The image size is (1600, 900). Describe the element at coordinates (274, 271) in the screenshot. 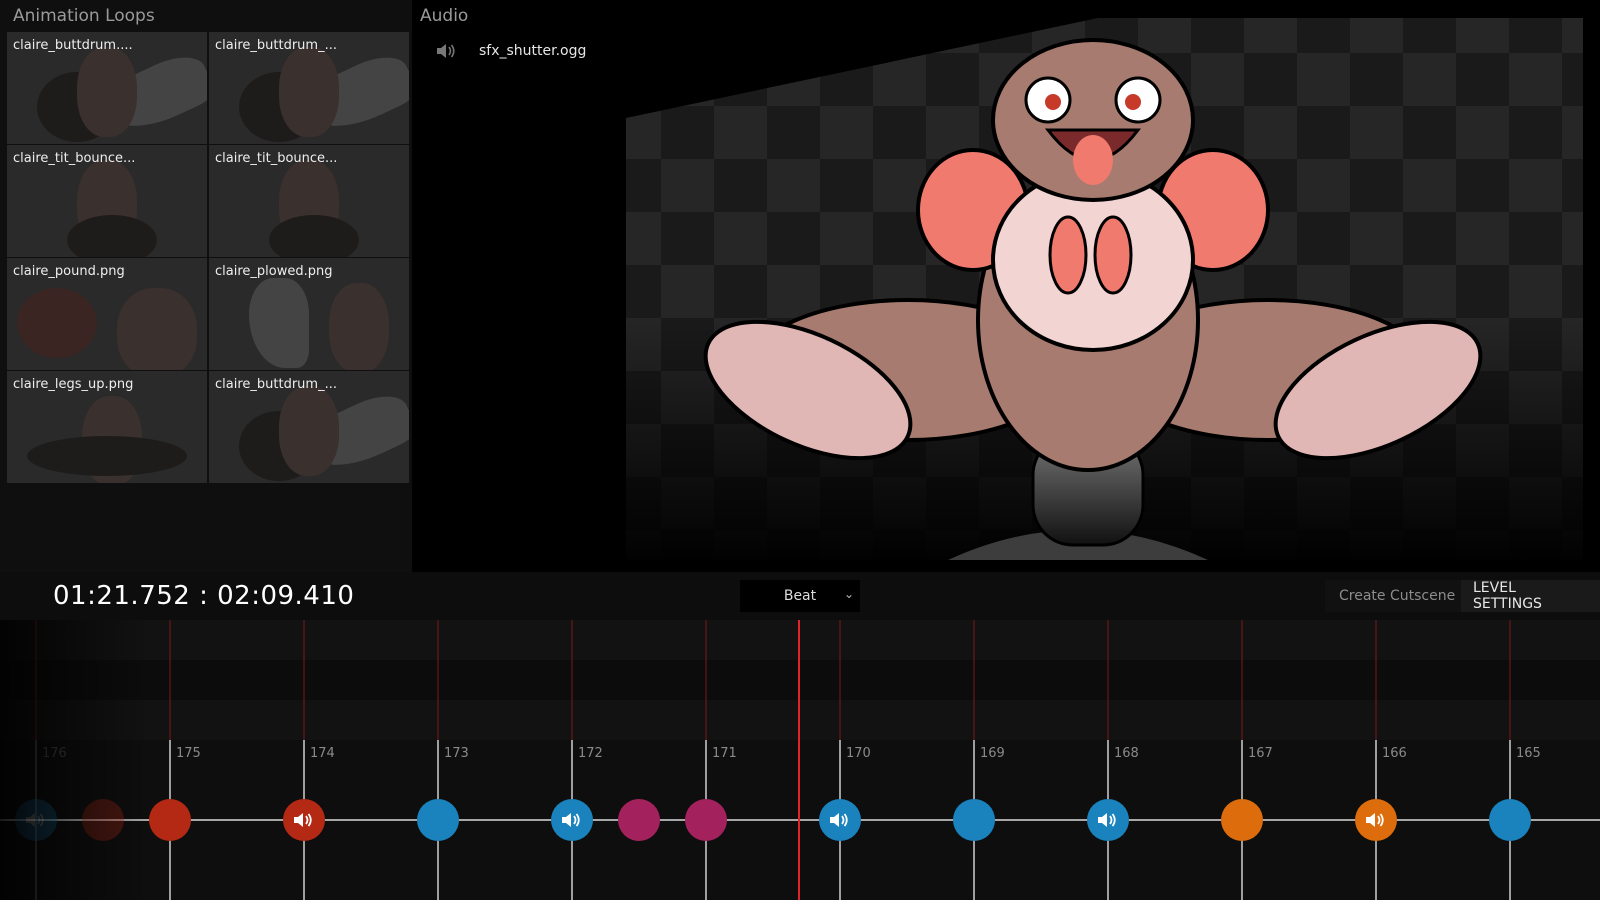

I see `loop-label: claire_plowed.png` at that location.